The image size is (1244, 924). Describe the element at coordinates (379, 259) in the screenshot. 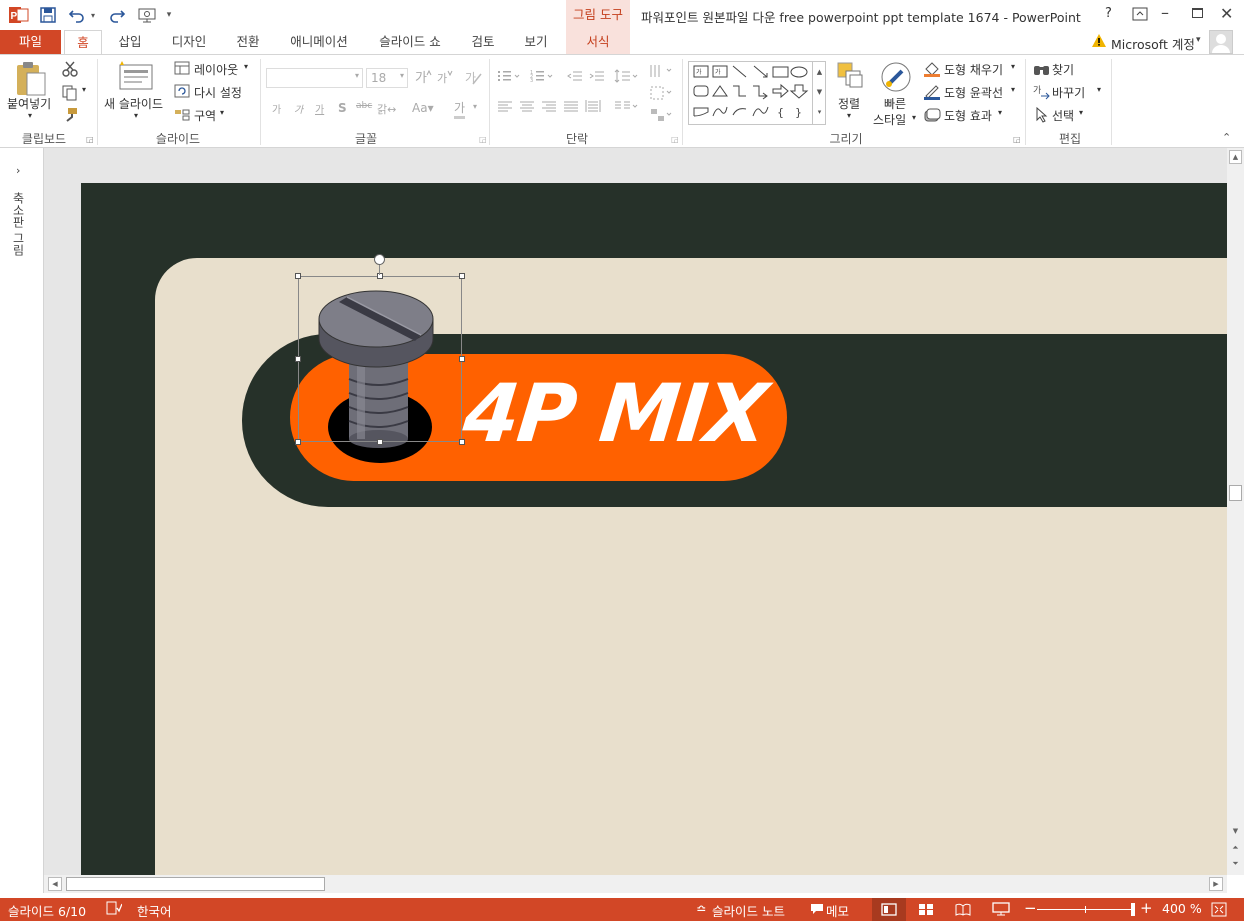

I see `rotation-handle-icon` at that location.